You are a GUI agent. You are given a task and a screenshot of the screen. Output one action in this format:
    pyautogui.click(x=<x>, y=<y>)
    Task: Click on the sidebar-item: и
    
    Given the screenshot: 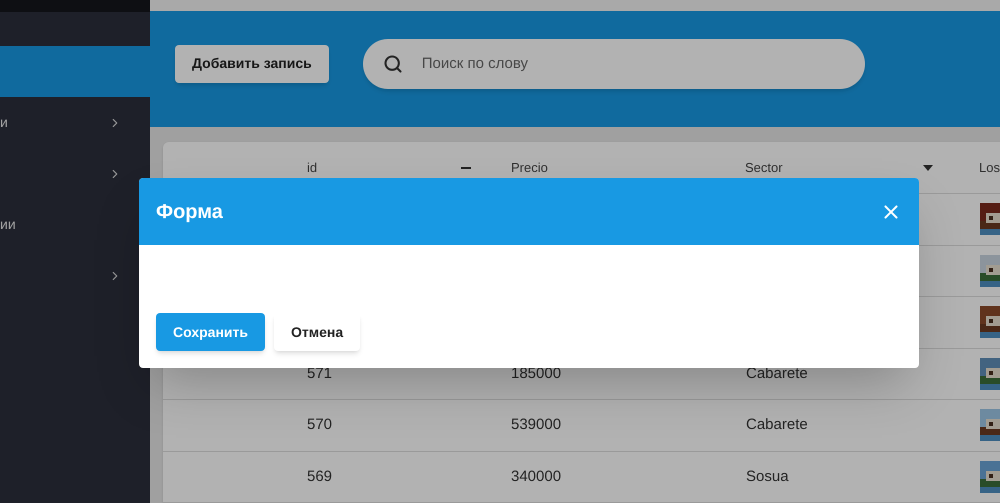 What is the action you would take?
    pyautogui.click(x=75, y=122)
    